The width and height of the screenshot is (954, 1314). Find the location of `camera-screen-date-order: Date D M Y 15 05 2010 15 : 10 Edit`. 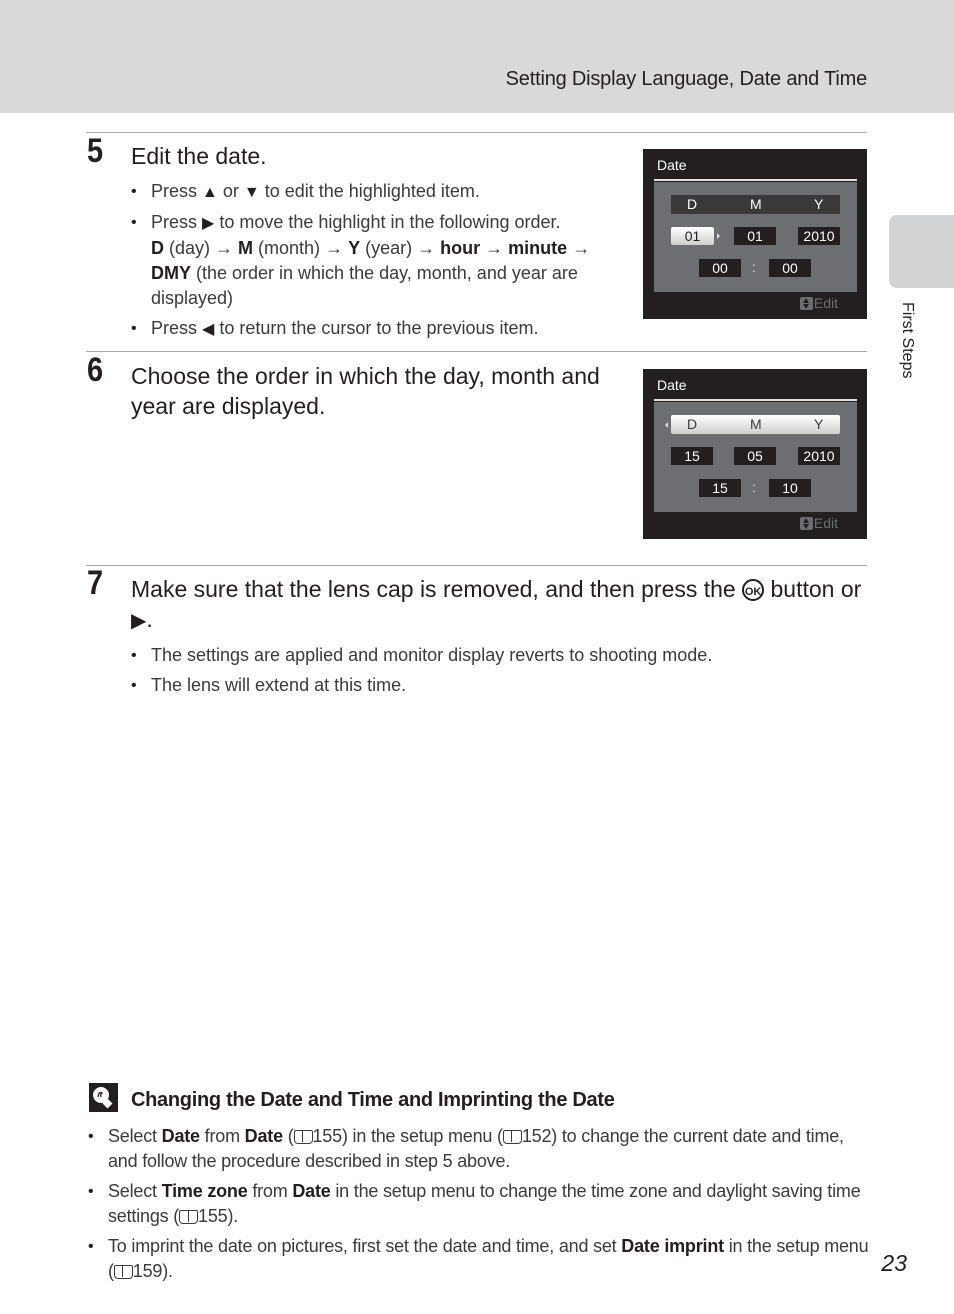

camera-screen-date-order: Date D M Y 15 05 2010 15 : 10 Edit is located at coordinates (755, 454).